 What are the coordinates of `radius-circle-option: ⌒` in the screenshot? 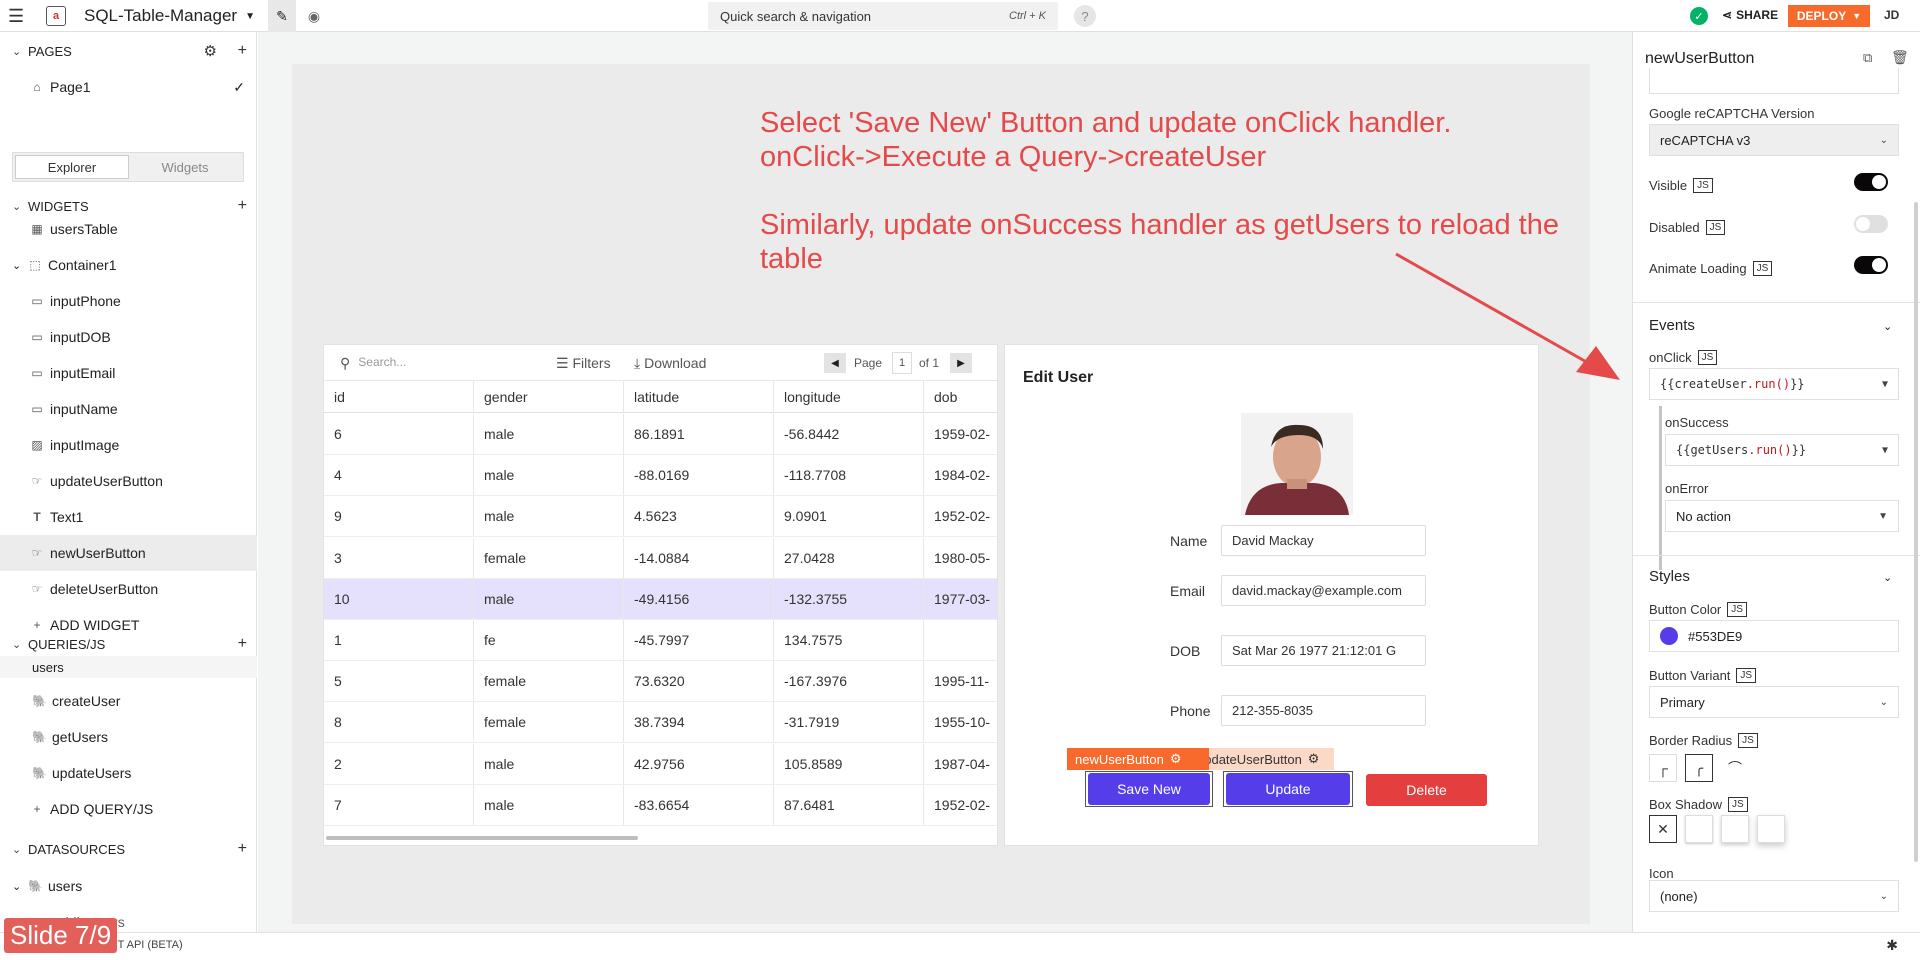 It's located at (1735, 768).